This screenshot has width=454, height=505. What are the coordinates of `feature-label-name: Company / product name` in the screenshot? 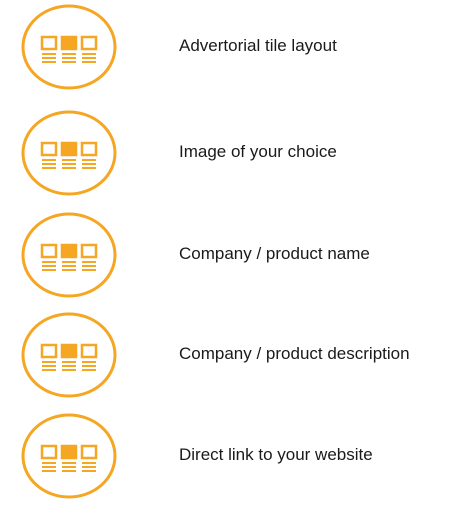 It's located at (274, 253).